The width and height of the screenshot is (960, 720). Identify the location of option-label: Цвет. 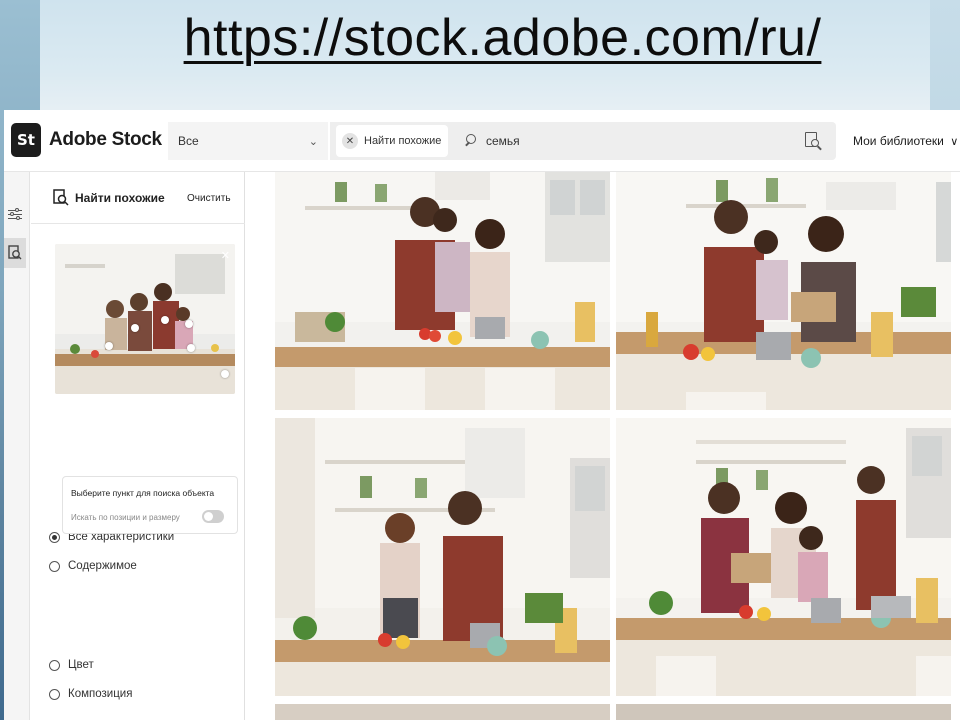
(81, 665).